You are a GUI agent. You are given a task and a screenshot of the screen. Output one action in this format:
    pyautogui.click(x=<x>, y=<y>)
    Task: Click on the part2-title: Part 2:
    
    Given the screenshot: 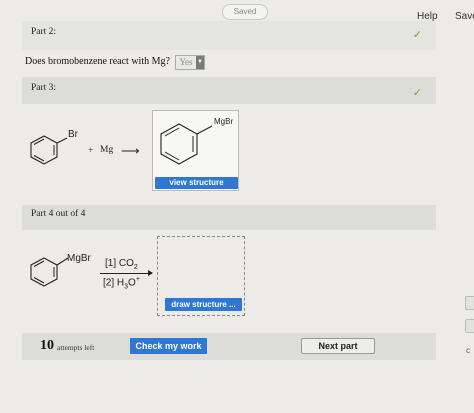 What is the action you would take?
    pyautogui.click(x=44, y=32)
    